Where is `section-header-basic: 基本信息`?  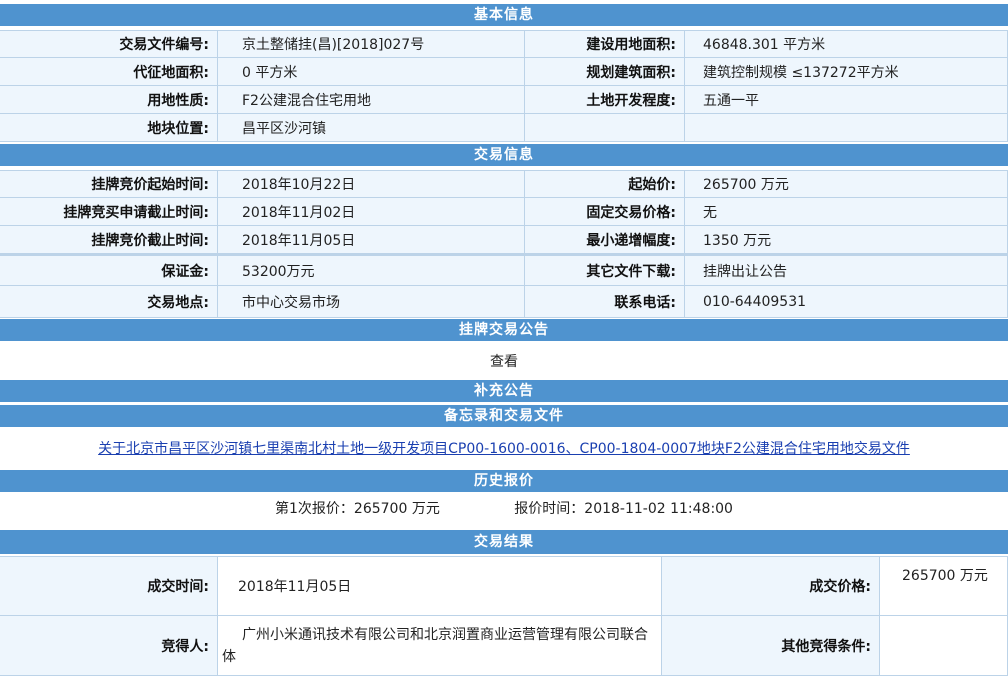 section-header-basic: 基本信息 is located at coordinates (504, 15).